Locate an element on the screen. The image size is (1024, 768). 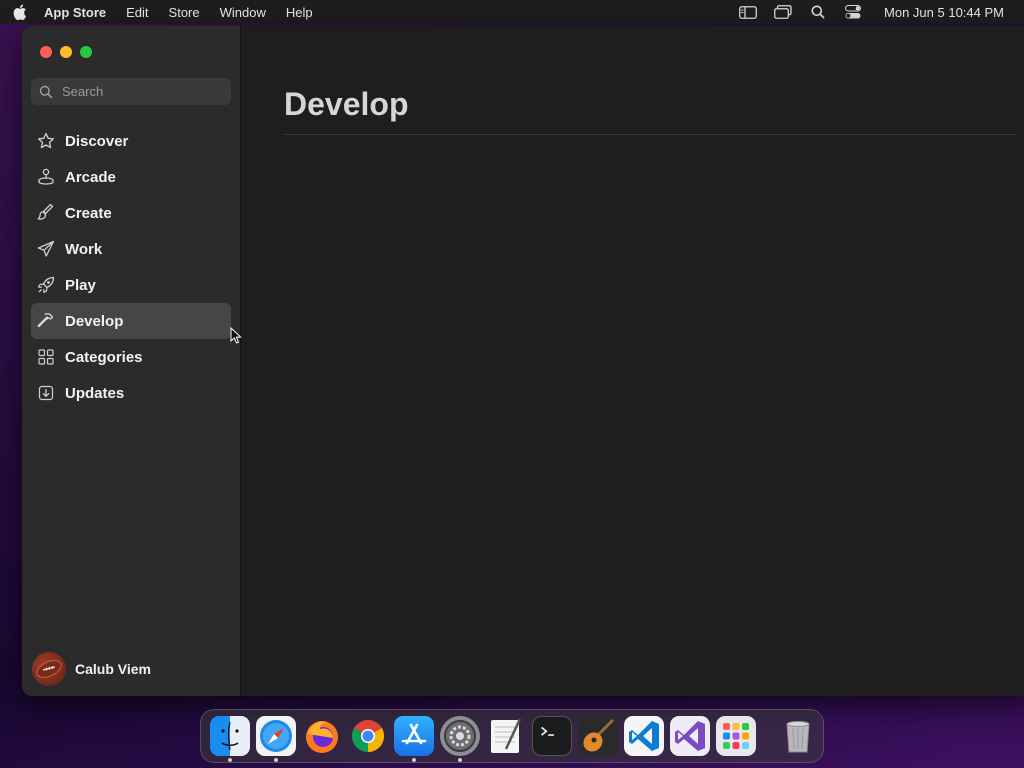
control-center-icon is located at coordinates (853, 12).